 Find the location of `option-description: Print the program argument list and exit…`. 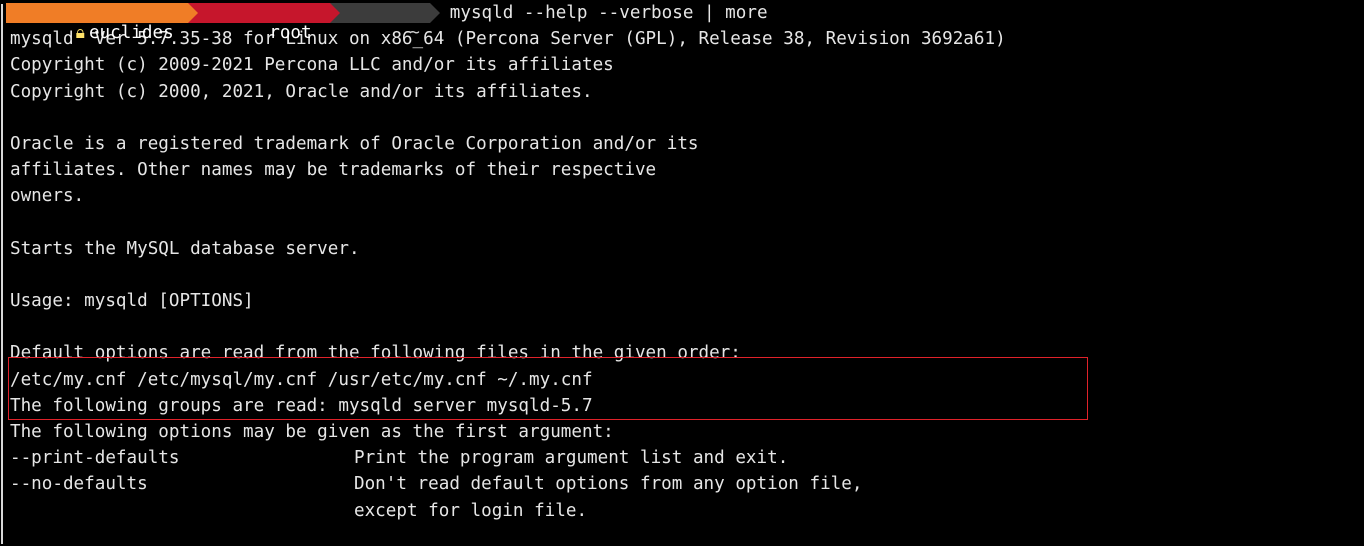

option-description: Print the program argument list and exit… is located at coordinates (571, 458).